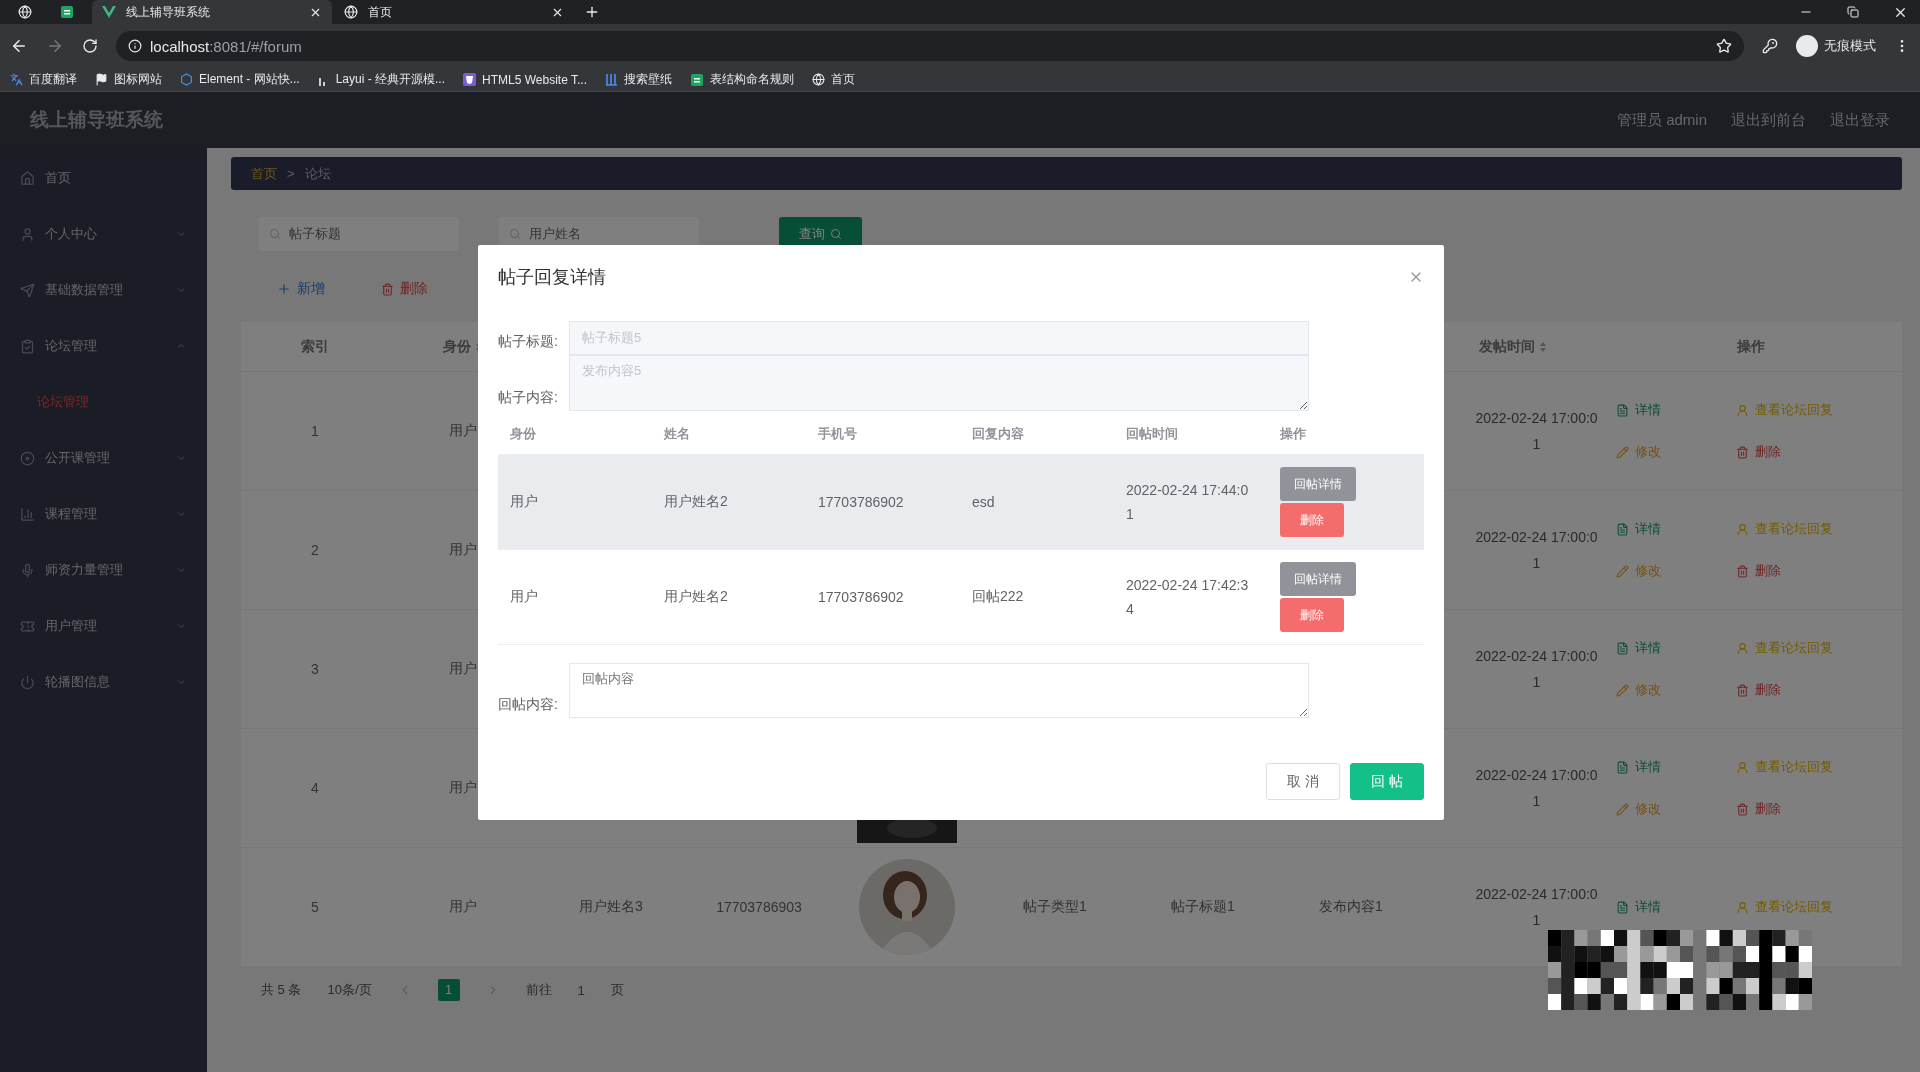 The width and height of the screenshot is (1920, 1072). Describe the element at coordinates (264, 173) in the screenshot. I see `breadcrumb-item: 首页` at that location.